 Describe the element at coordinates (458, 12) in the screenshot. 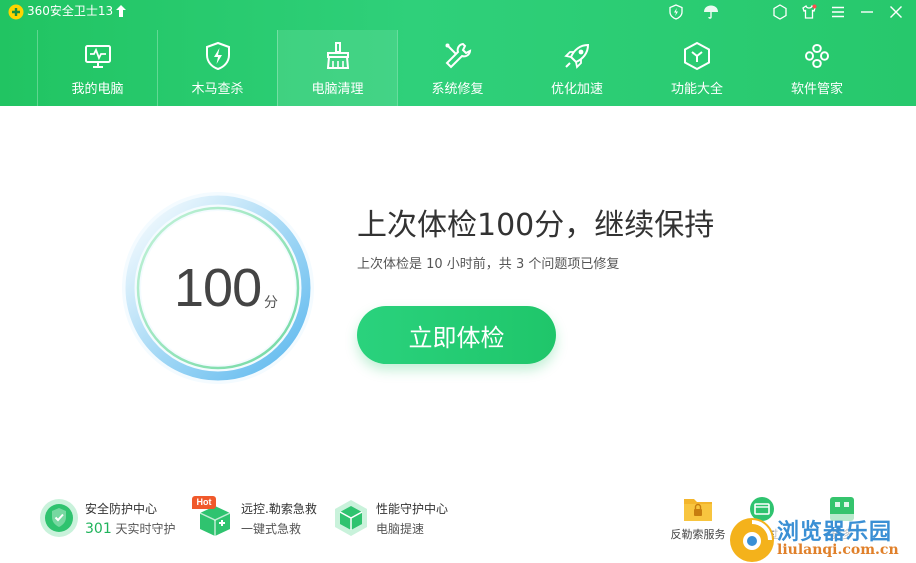

I see `title-bar: 360安全卫士13` at that location.